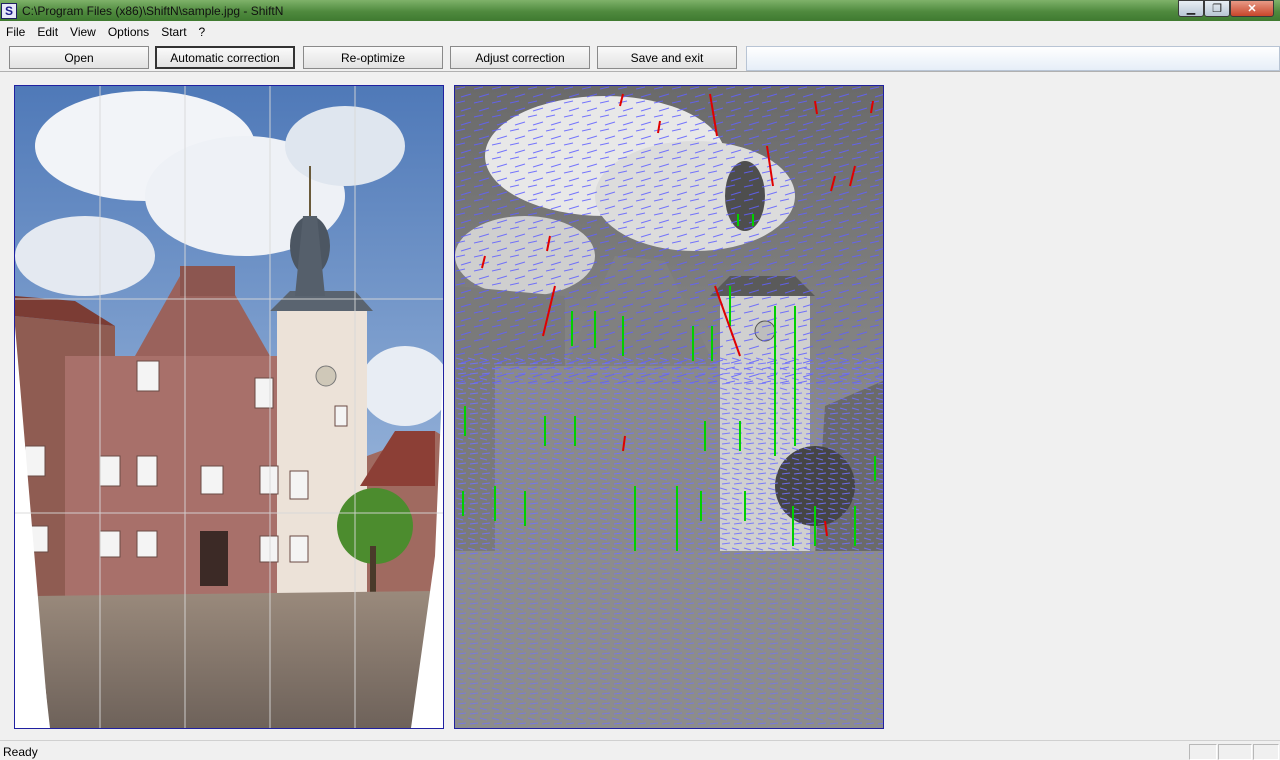 This screenshot has width=1280, height=760. What do you see at coordinates (1013, 58) in the screenshot?
I see `toolbar-spacer` at bounding box center [1013, 58].